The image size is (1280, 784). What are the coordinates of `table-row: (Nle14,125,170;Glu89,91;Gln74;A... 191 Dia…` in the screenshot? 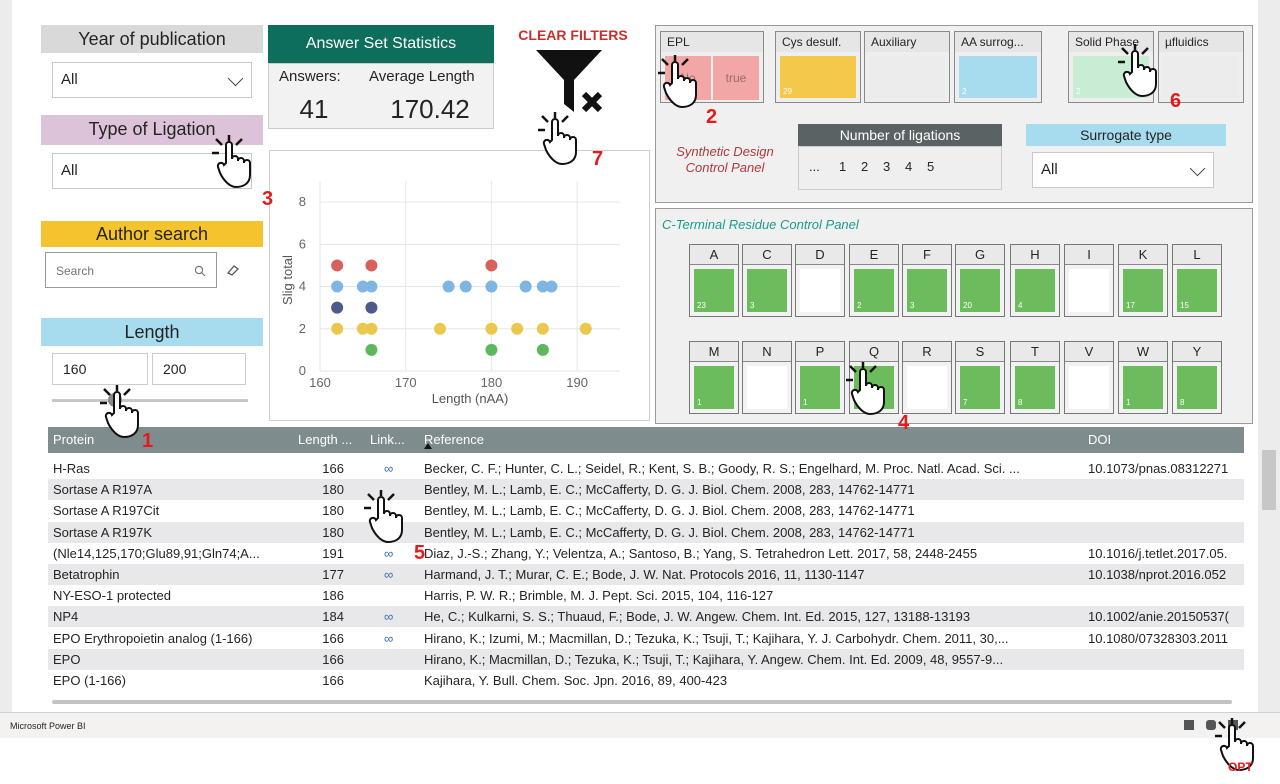 It's located at (646, 553).